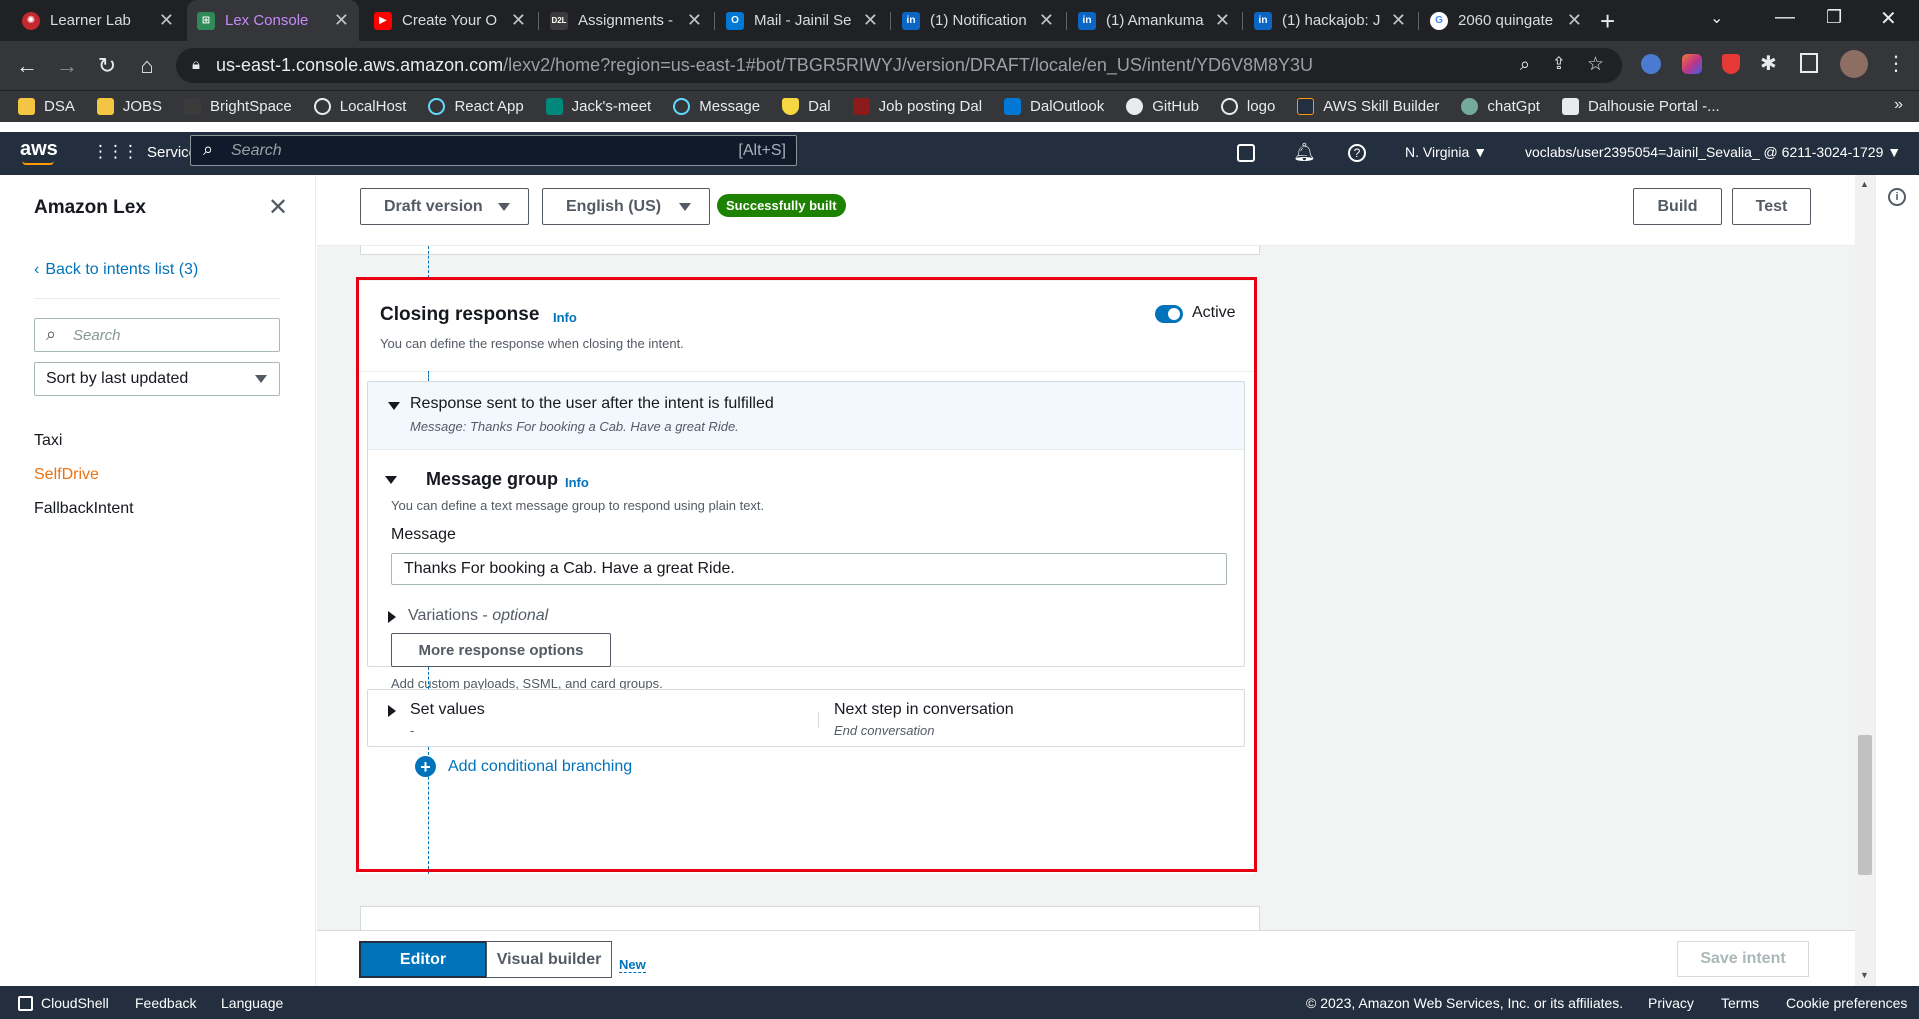 The height and width of the screenshot is (1019, 1919). I want to click on scroll-up-icon: ▲, so click(1864, 184).